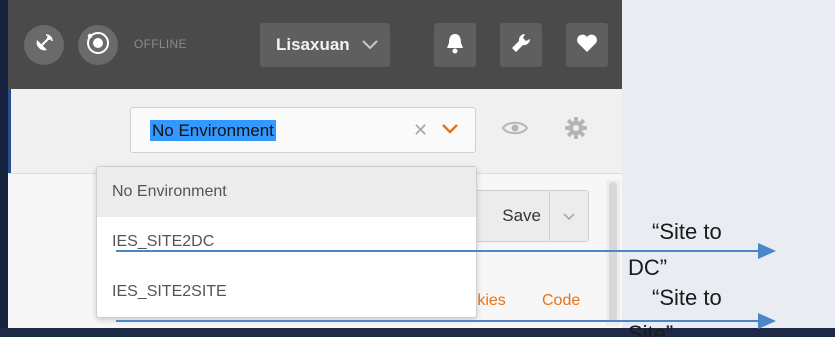  I want to click on sync-status-label: OFFLINE, so click(160, 44).